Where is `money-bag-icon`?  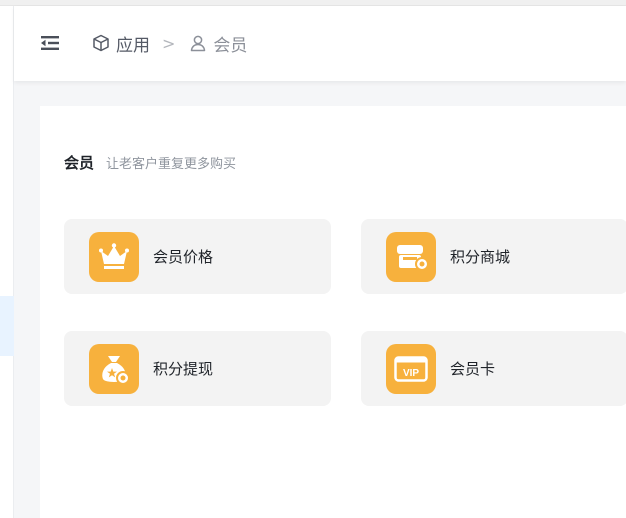 money-bag-icon is located at coordinates (114, 368).